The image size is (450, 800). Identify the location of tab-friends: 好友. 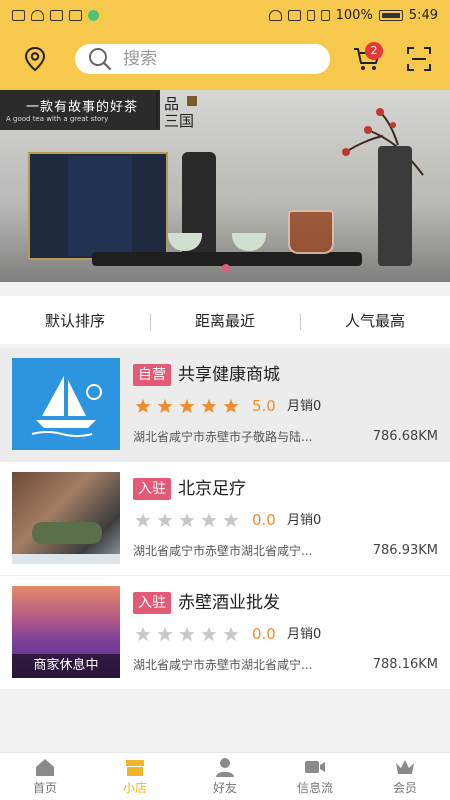
(225, 776).